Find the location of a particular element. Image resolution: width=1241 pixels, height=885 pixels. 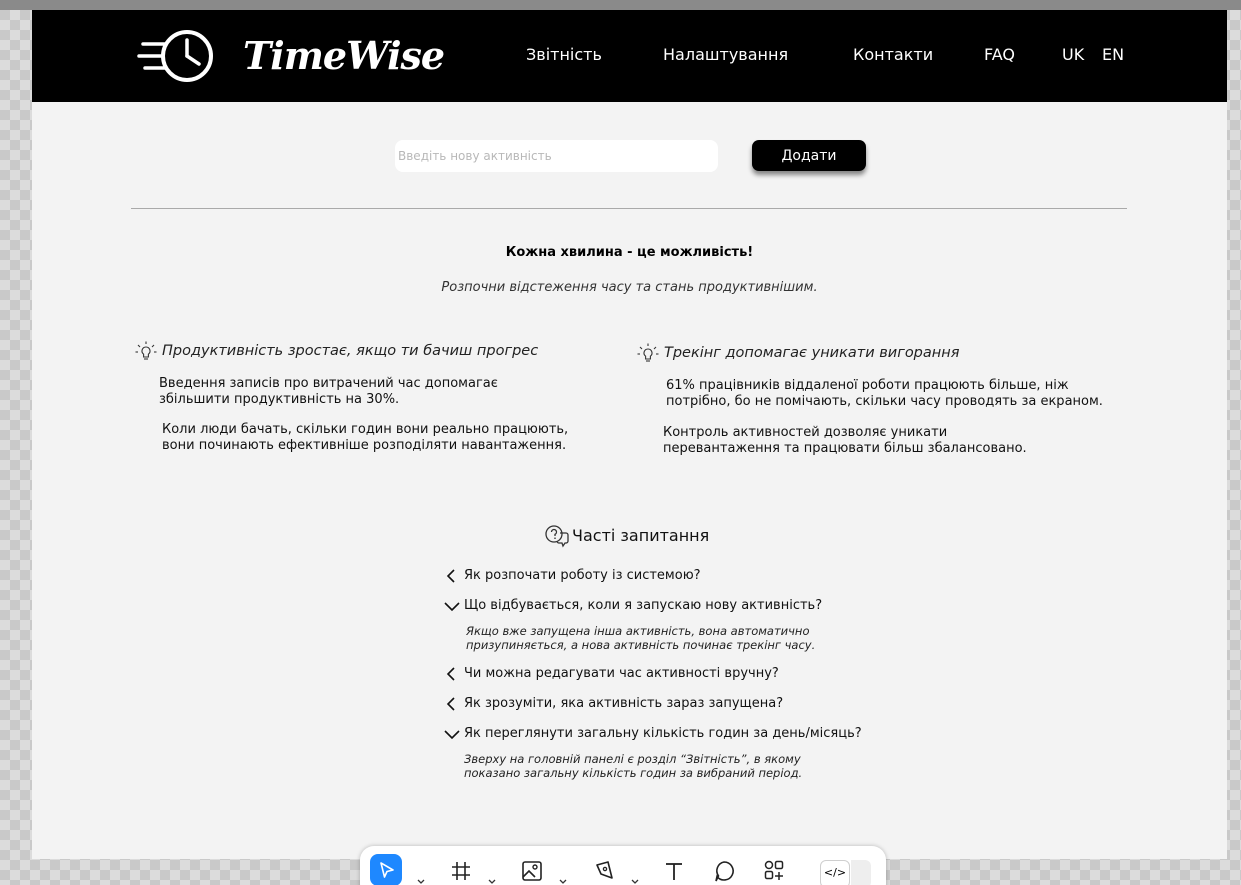

clock-speed-icon is located at coordinates (178, 56).